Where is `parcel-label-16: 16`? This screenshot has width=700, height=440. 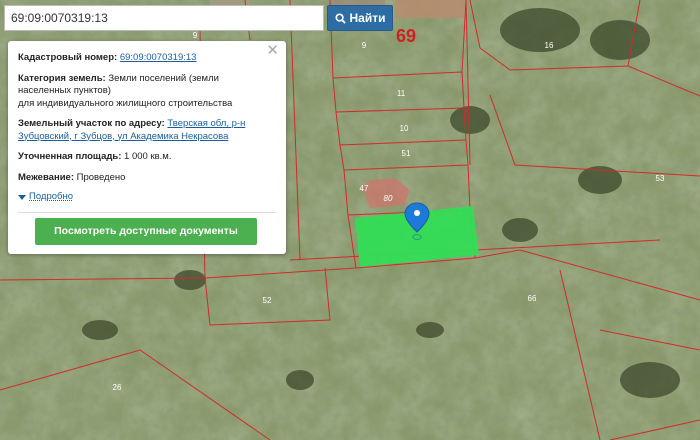
parcel-label-16: 16 is located at coordinates (549, 45).